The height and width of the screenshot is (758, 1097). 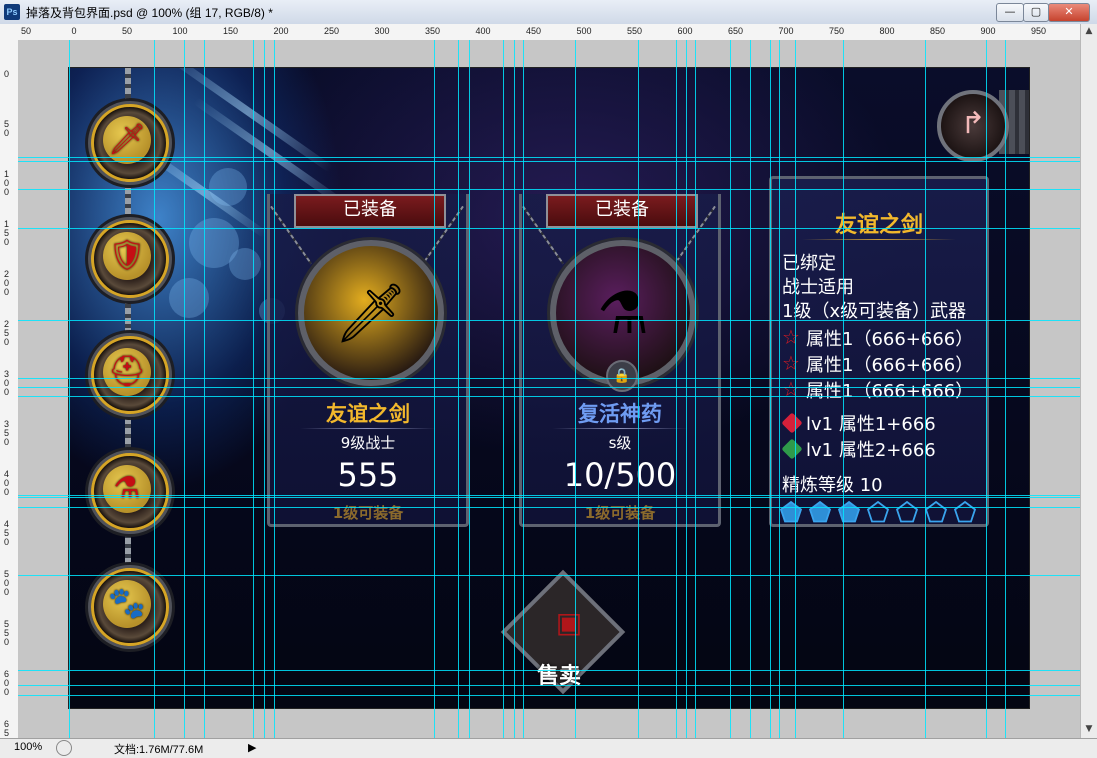 What do you see at coordinates (988, 31) in the screenshot?
I see `ruler-tick-label: 900` at bounding box center [988, 31].